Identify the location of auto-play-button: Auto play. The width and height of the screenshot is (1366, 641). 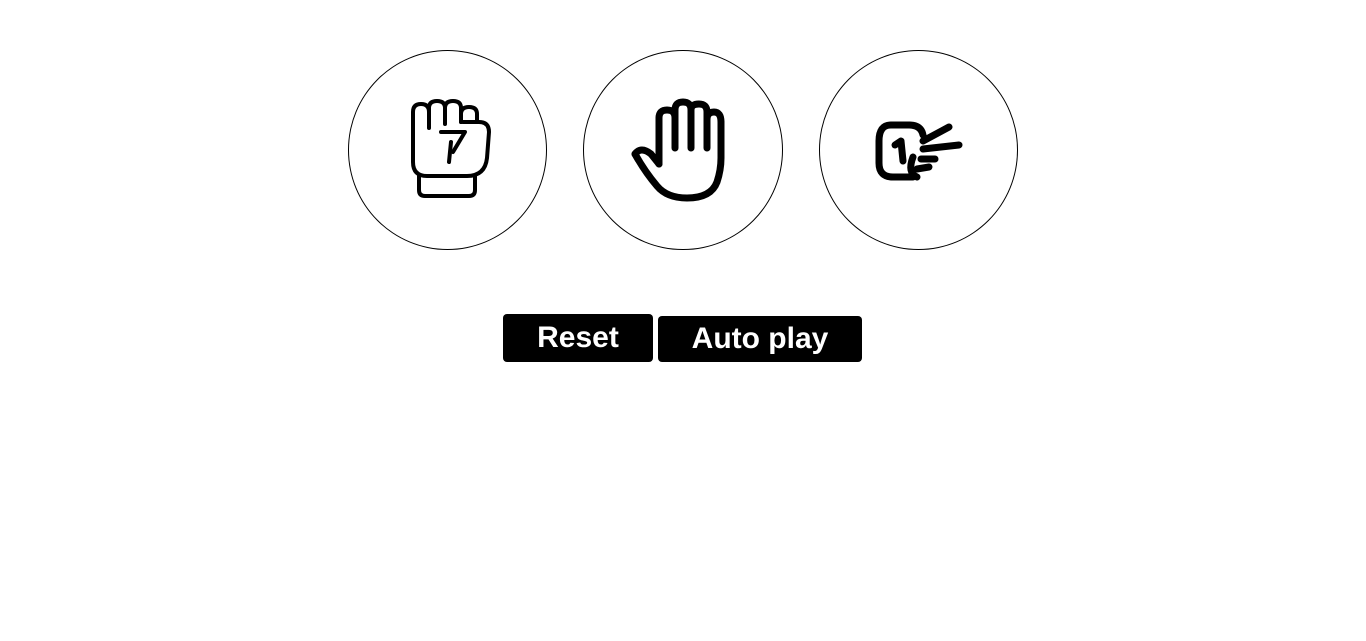
(760, 339).